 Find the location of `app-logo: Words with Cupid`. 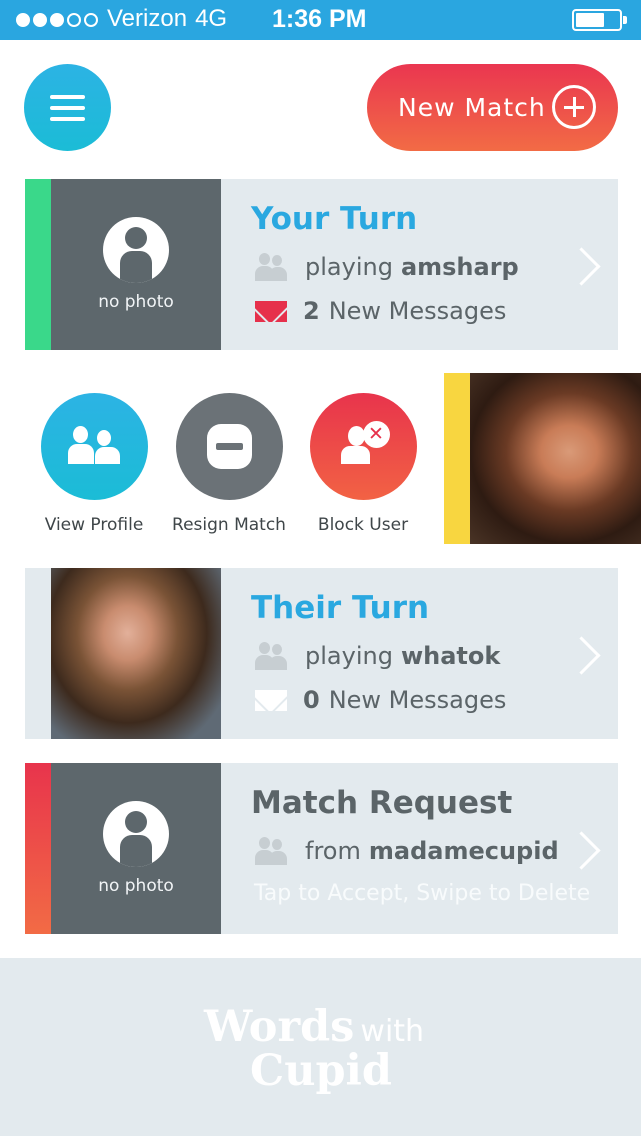

app-logo: Words with Cupid is located at coordinates (314, 1049).